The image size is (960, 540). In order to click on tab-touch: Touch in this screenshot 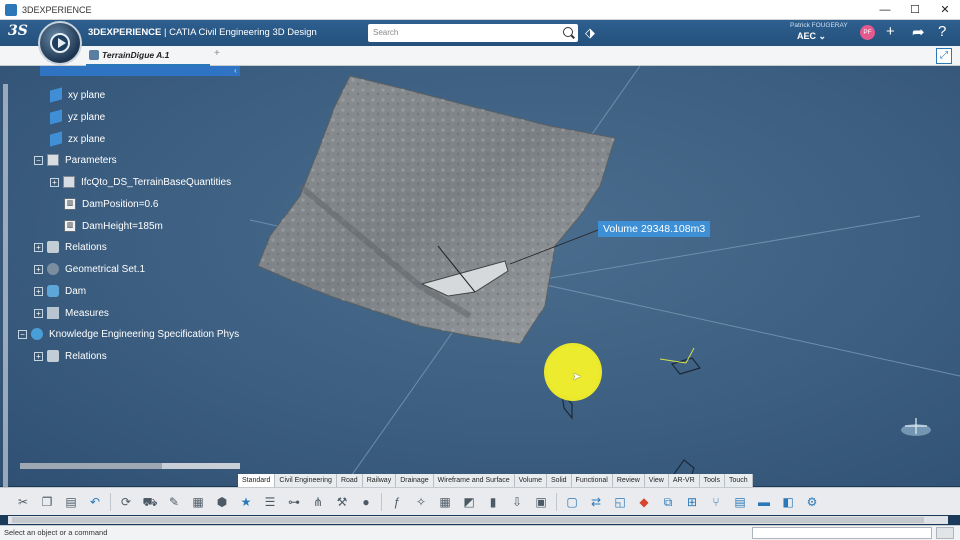, I will do `click(738, 480)`.